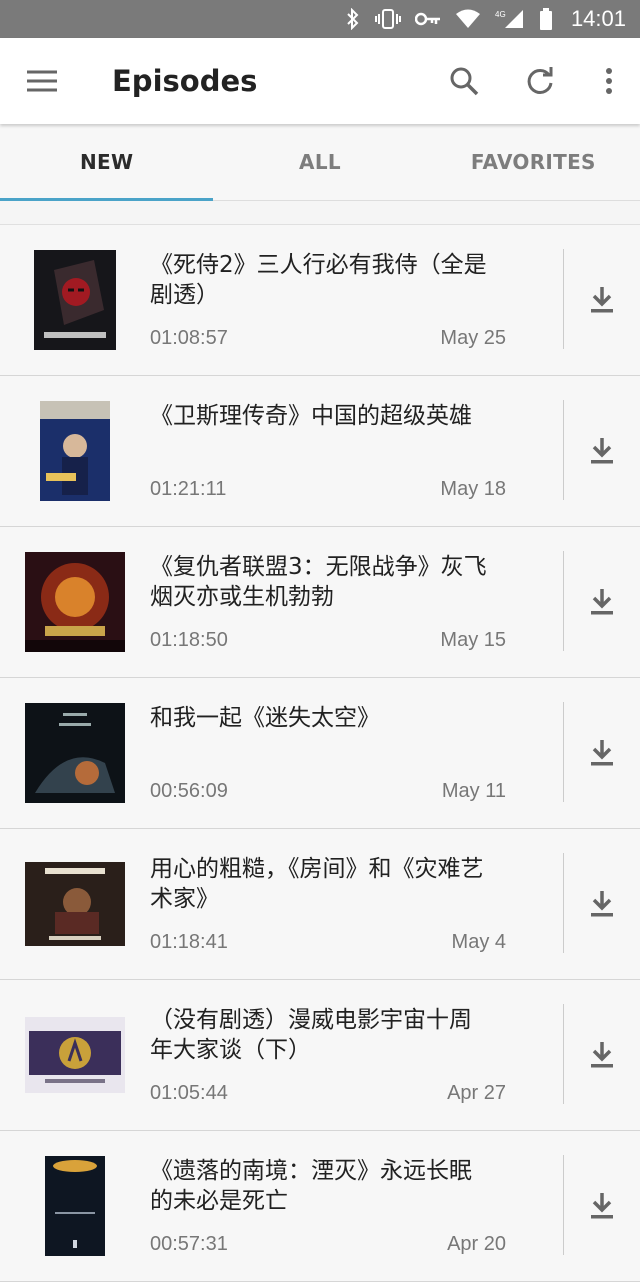 This screenshot has width=640, height=1282. Describe the element at coordinates (598, 18) in the screenshot. I see `status-time: 14:01` at that location.